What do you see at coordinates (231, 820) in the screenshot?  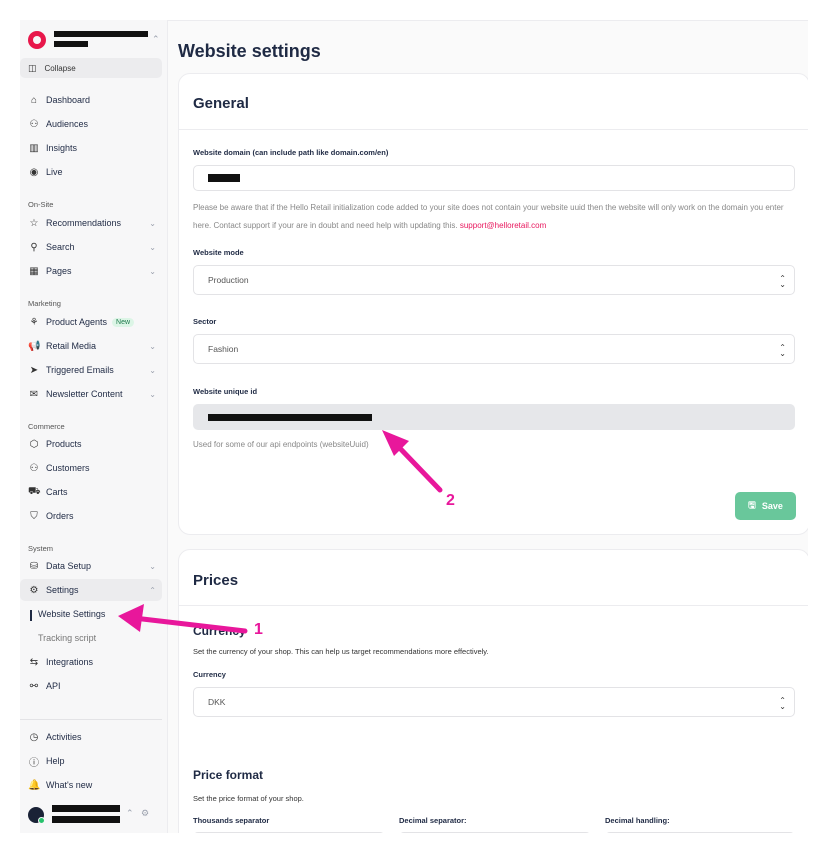 I see `thousands-separator-label: Thousands separator` at bounding box center [231, 820].